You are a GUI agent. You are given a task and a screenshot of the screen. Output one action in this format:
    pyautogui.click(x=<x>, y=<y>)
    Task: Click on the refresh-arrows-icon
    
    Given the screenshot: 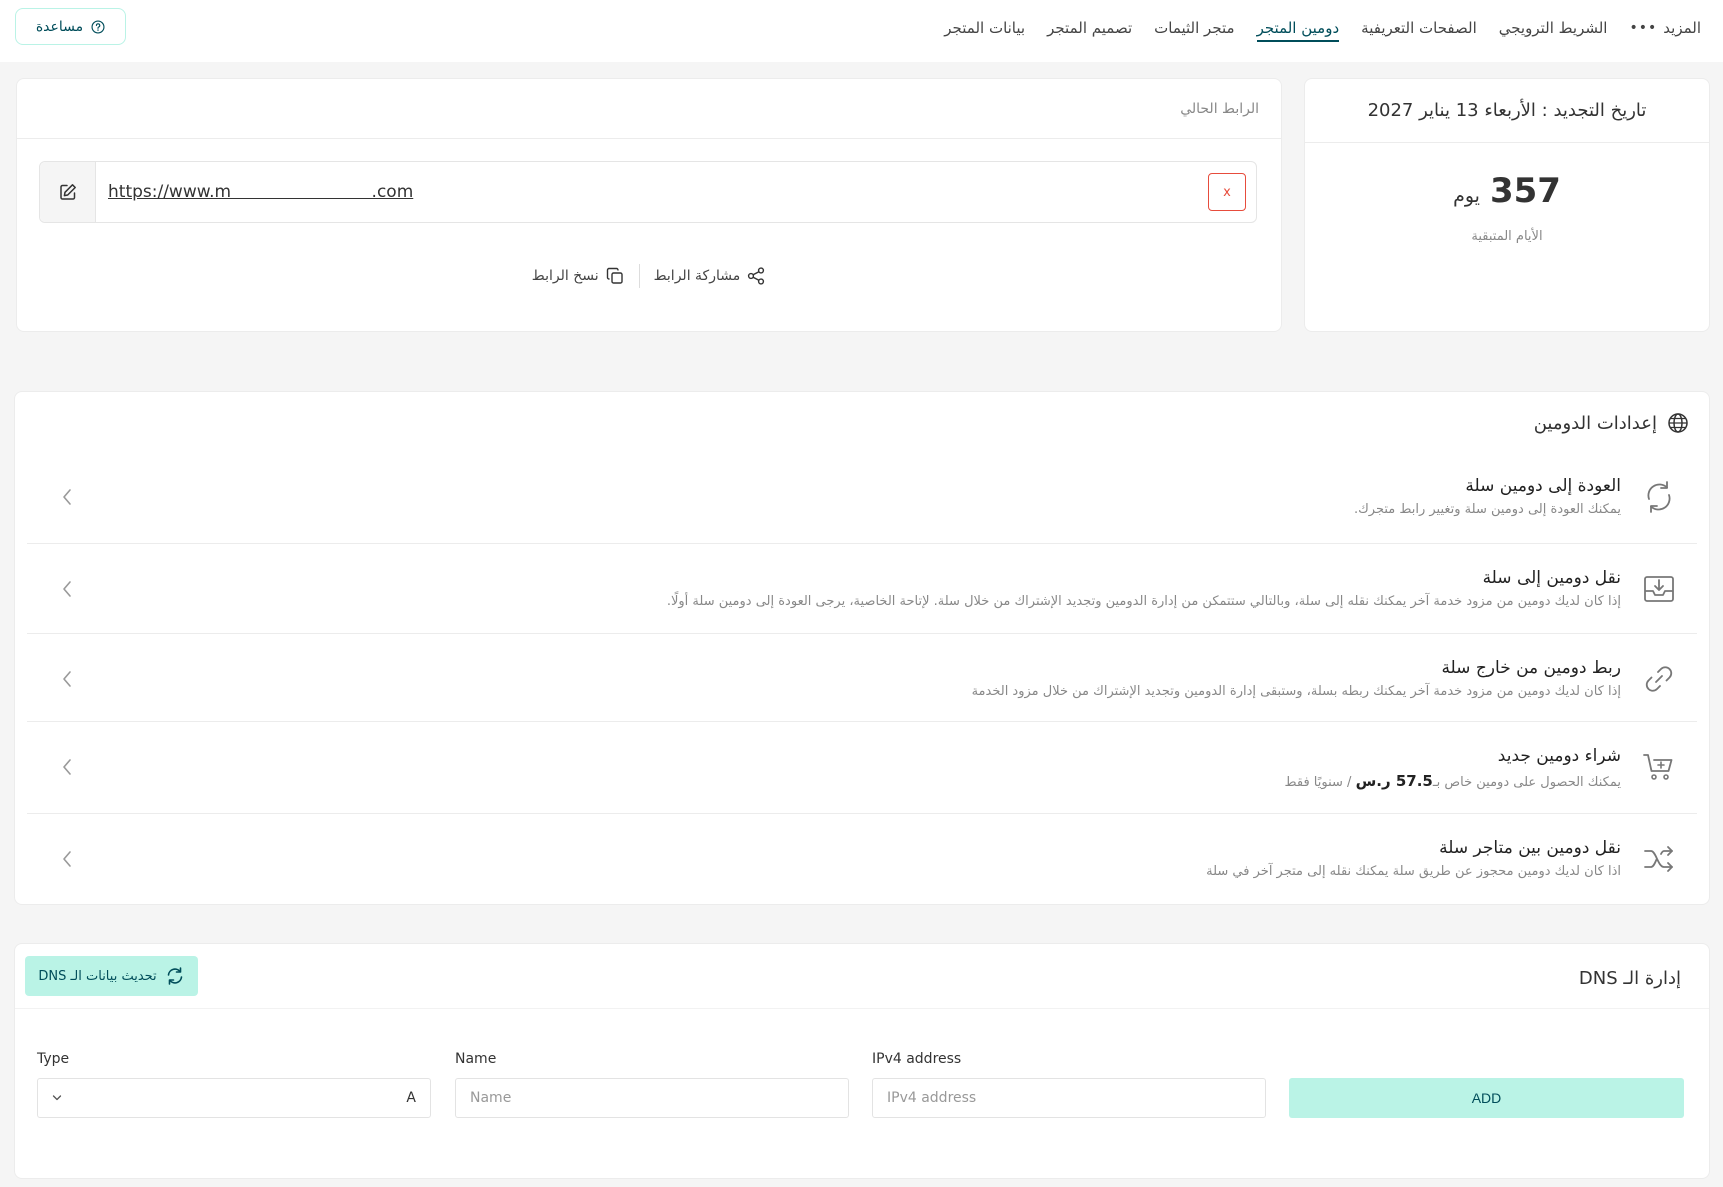 What is the action you would take?
    pyautogui.click(x=1659, y=497)
    